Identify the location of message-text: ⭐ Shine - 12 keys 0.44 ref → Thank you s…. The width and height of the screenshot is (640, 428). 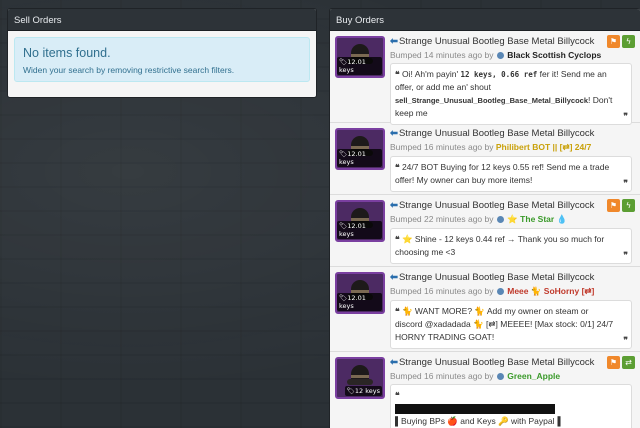
(500, 245).